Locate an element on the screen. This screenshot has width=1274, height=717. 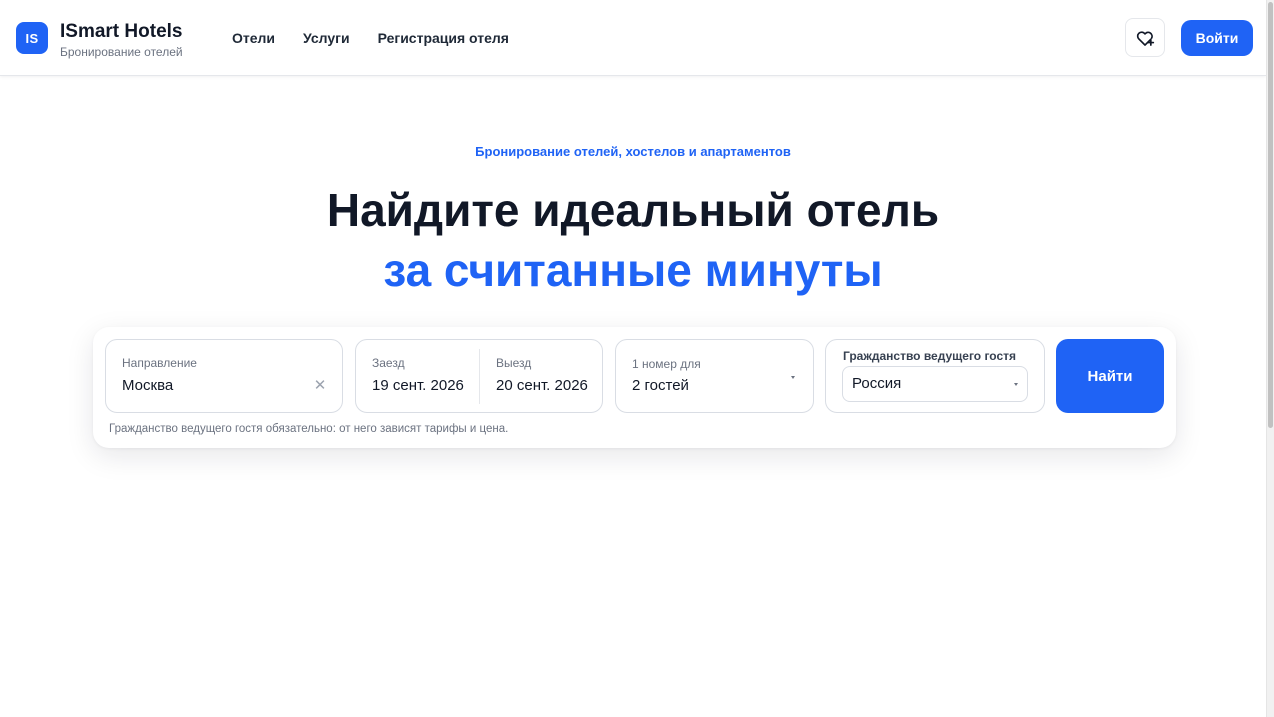
hero-title: Найдите идеальный отель is located at coordinates (633, 210).